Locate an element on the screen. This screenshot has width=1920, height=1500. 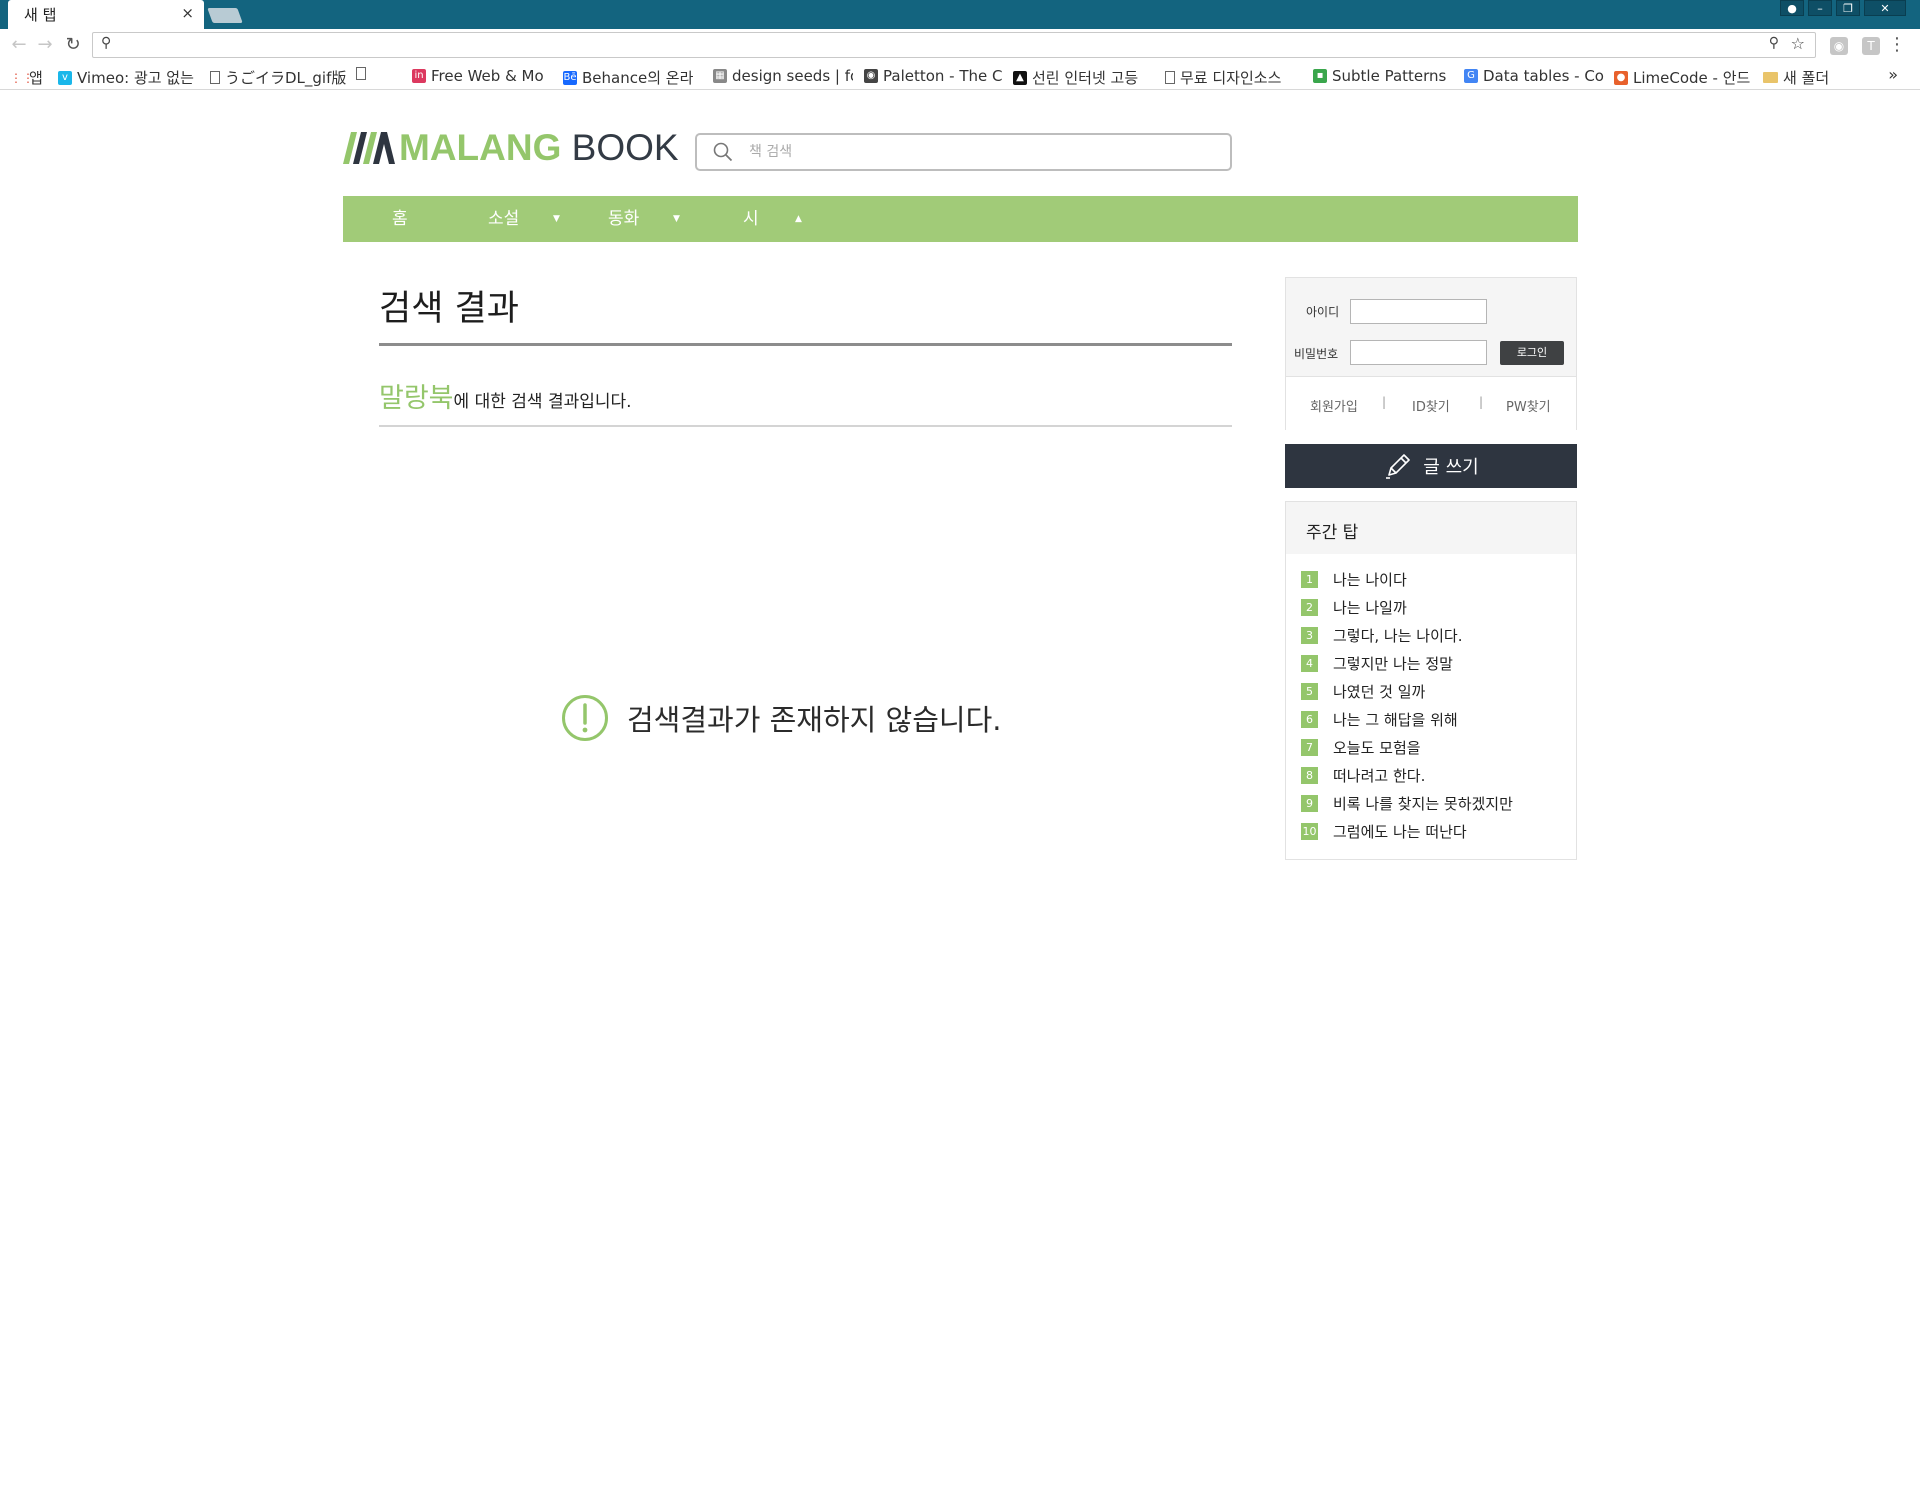
book-search is located at coordinates (963, 152).